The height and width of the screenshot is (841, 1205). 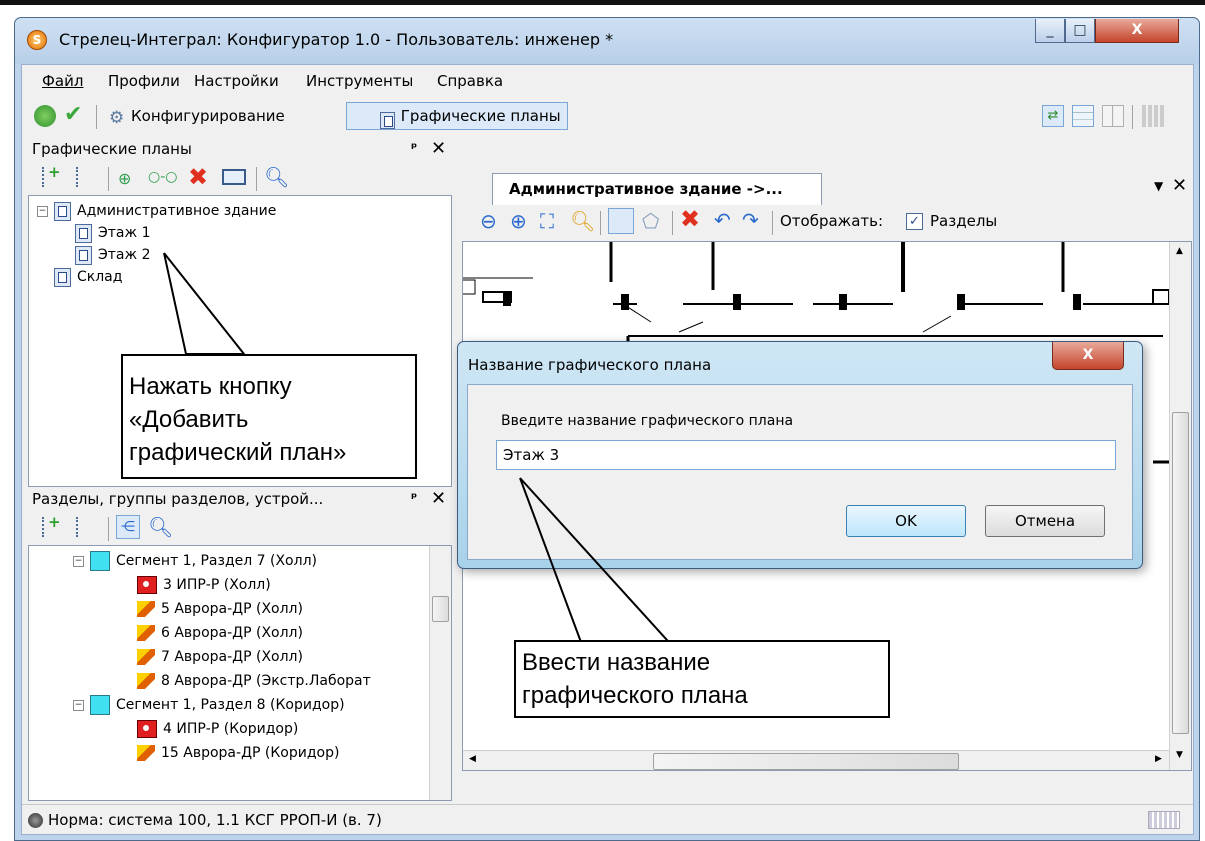 I want to click on add-graphic-plan-icon: +, so click(x=52, y=175).